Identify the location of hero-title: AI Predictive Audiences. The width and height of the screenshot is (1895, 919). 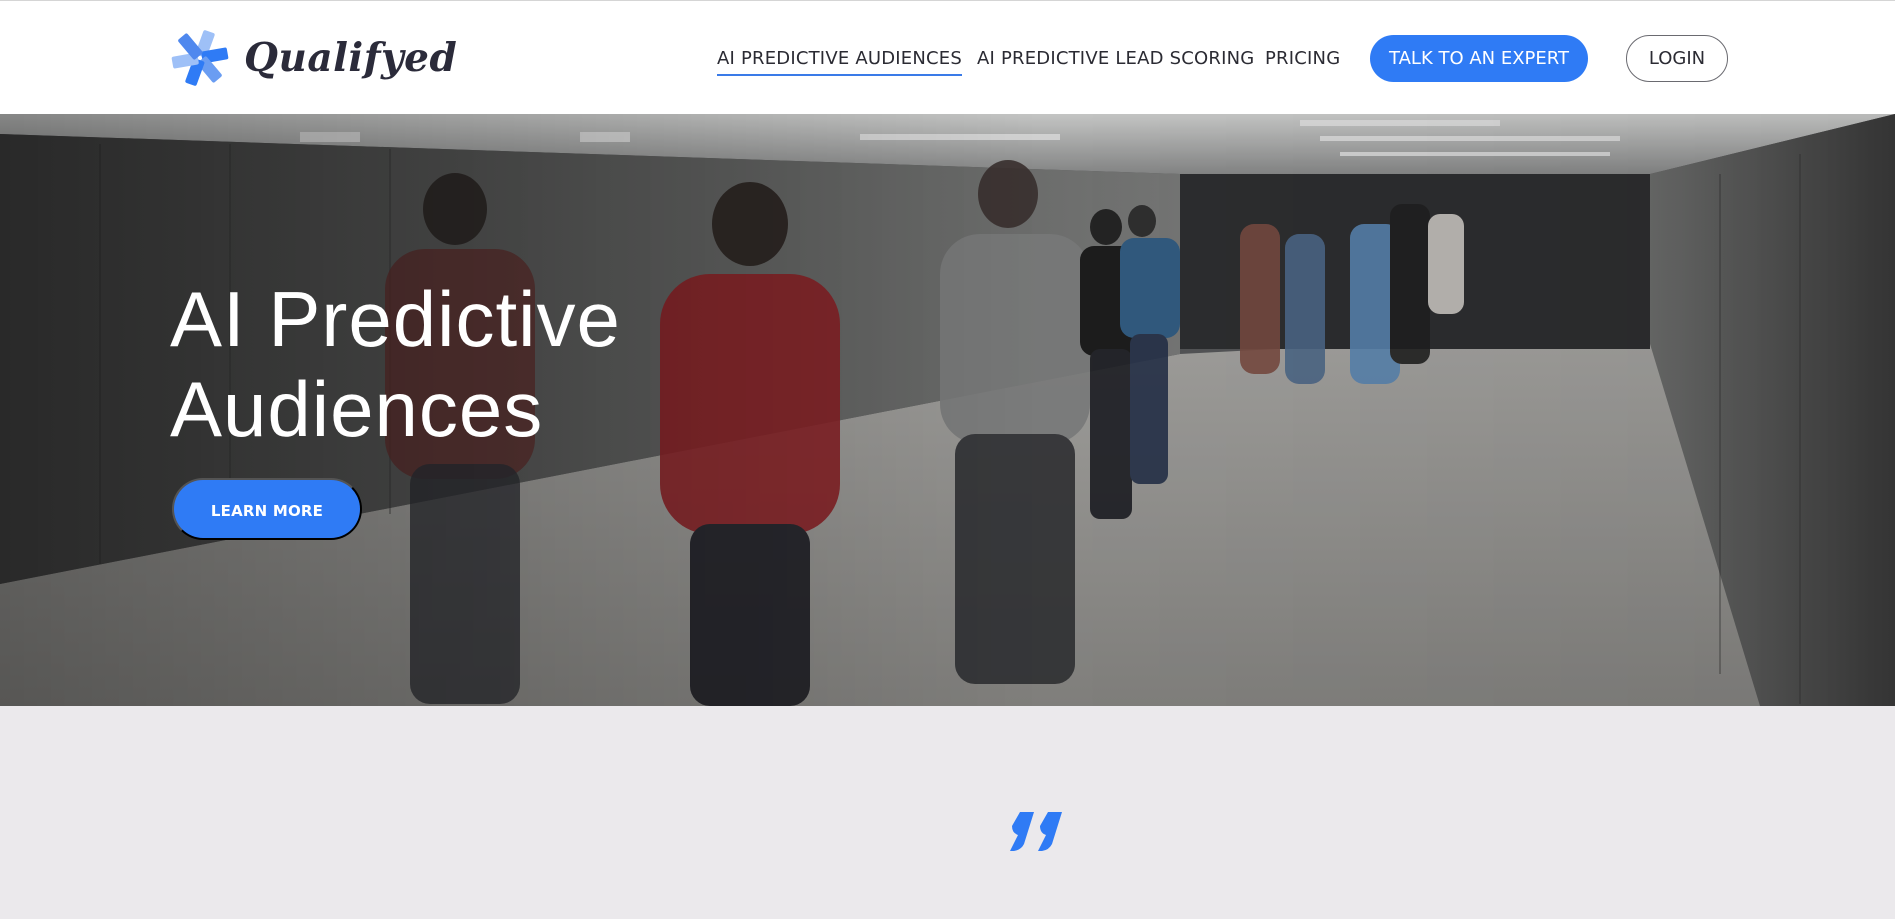
(480, 364).